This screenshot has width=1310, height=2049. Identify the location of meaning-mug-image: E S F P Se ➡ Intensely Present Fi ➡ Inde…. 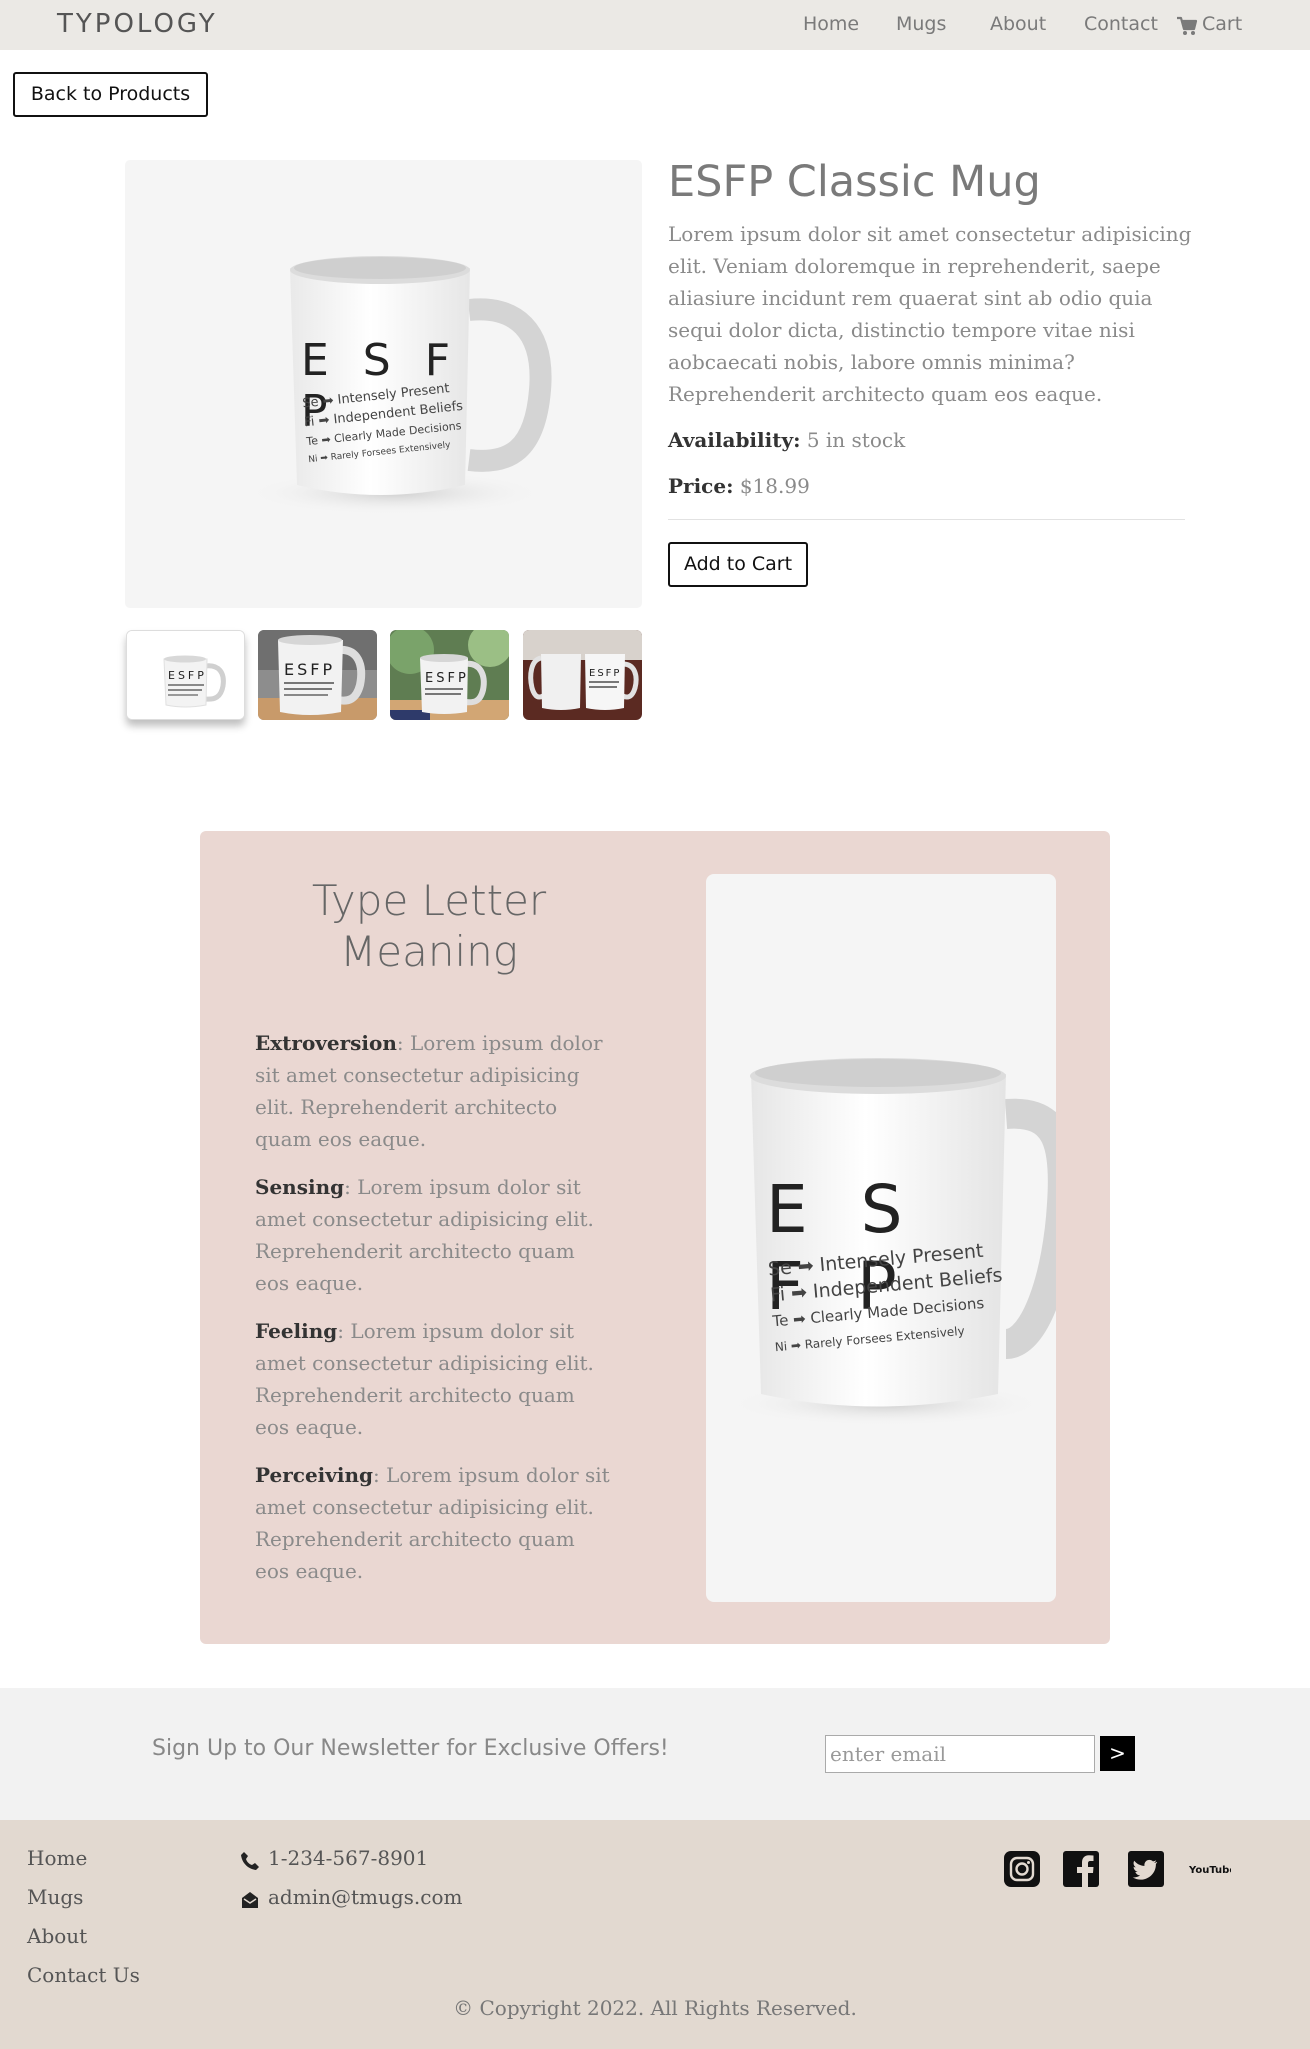
(881, 1238).